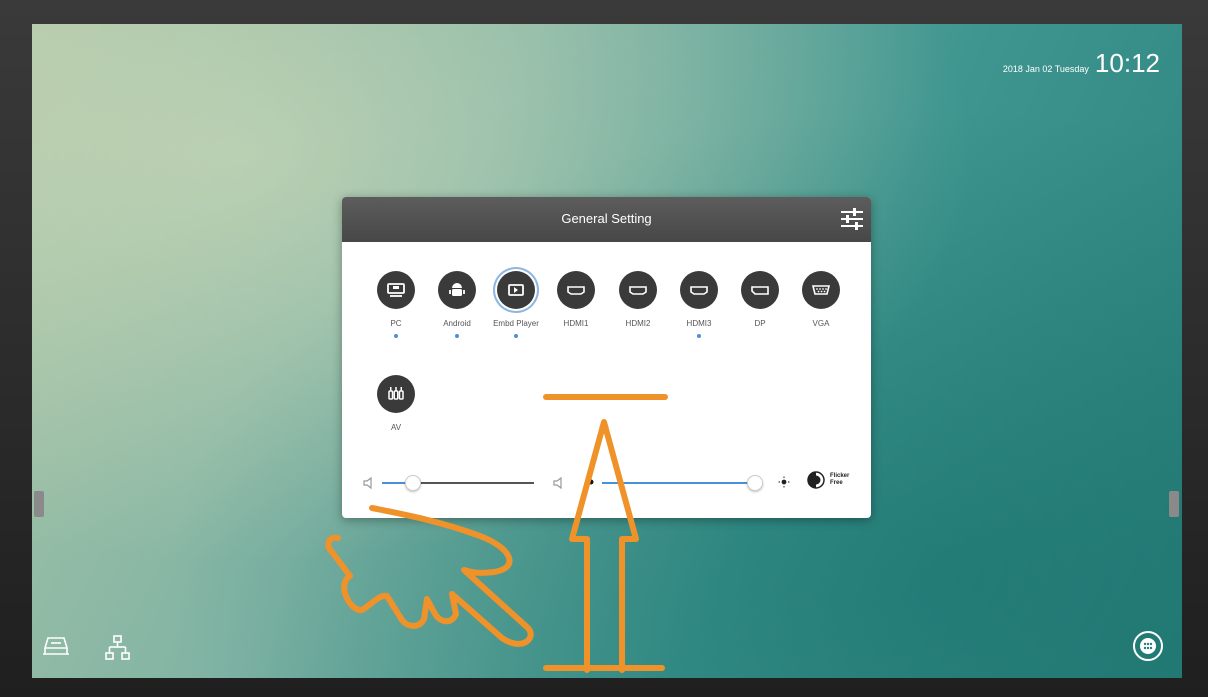 This screenshot has width=1208, height=697. What do you see at coordinates (396, 403) in the screenshot?
I see `source-av: AV` at bounding box center [396, 403].